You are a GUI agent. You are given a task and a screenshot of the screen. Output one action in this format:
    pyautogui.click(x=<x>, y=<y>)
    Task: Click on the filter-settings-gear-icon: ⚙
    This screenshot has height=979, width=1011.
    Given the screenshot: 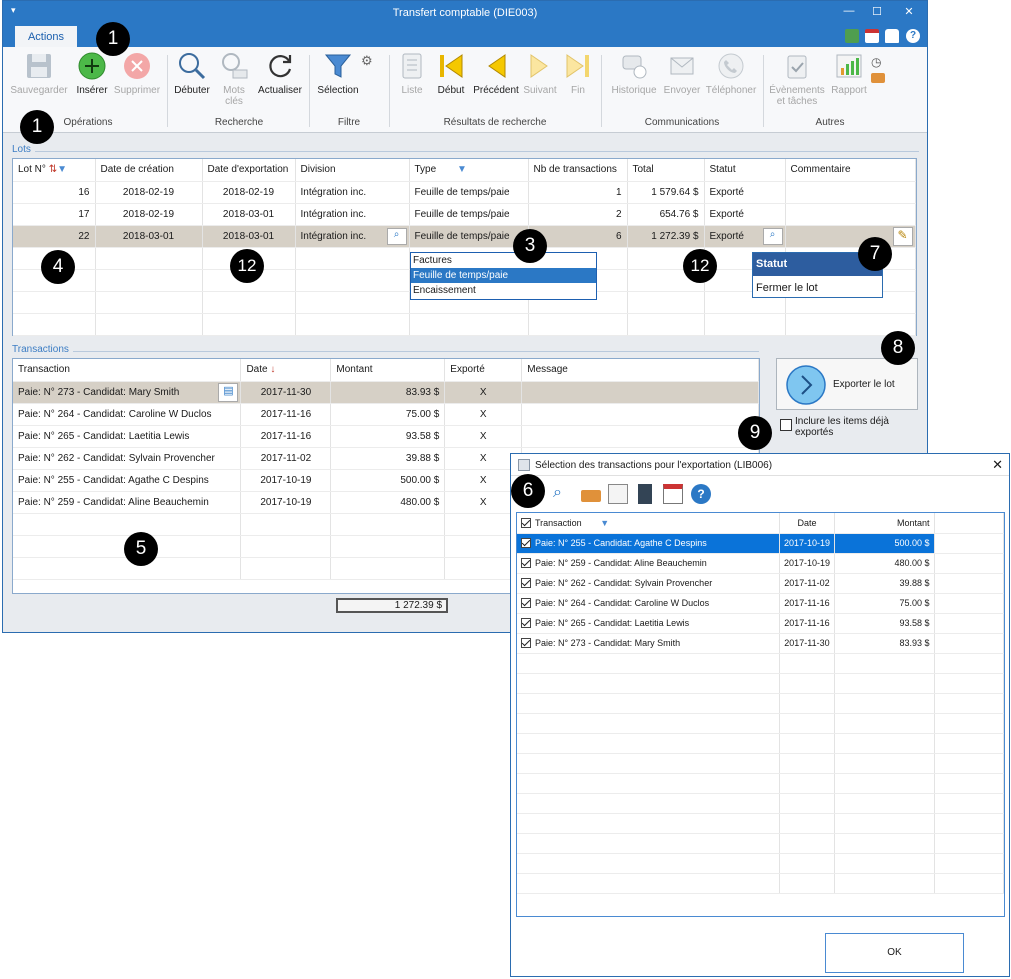 What is the action you would take?
    pyautogui.click(x=367, y=61)
    